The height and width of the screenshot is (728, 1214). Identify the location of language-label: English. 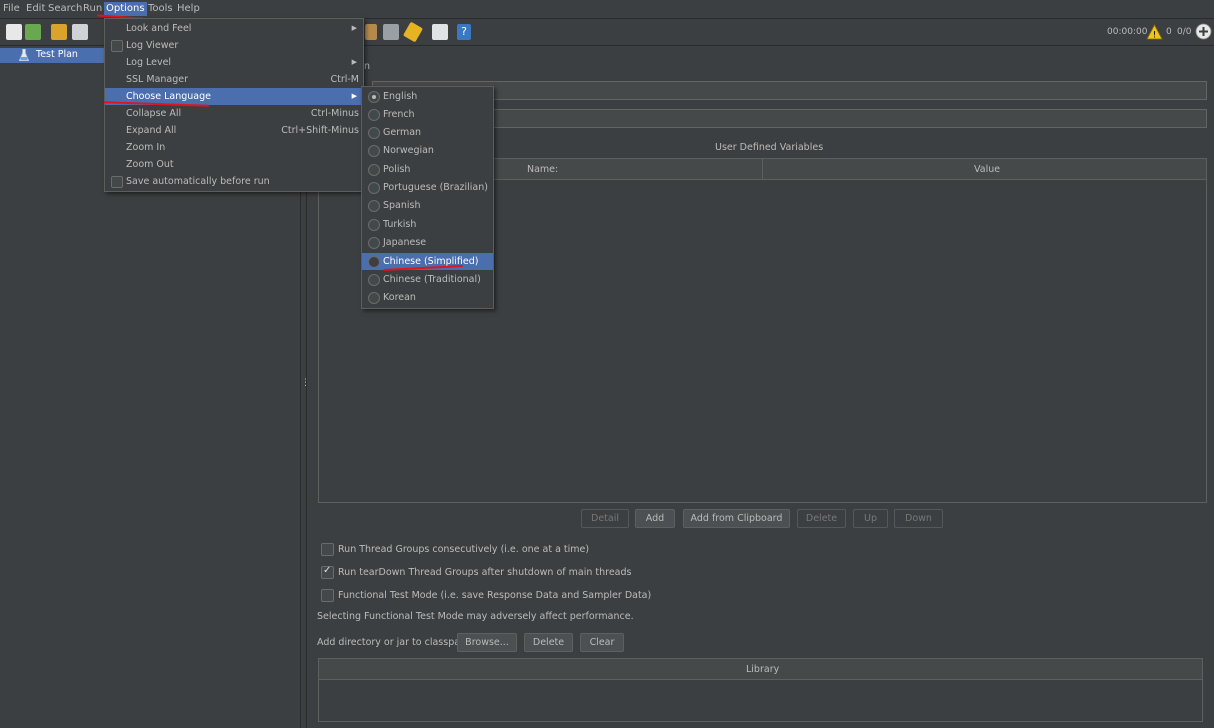
(400, 96).